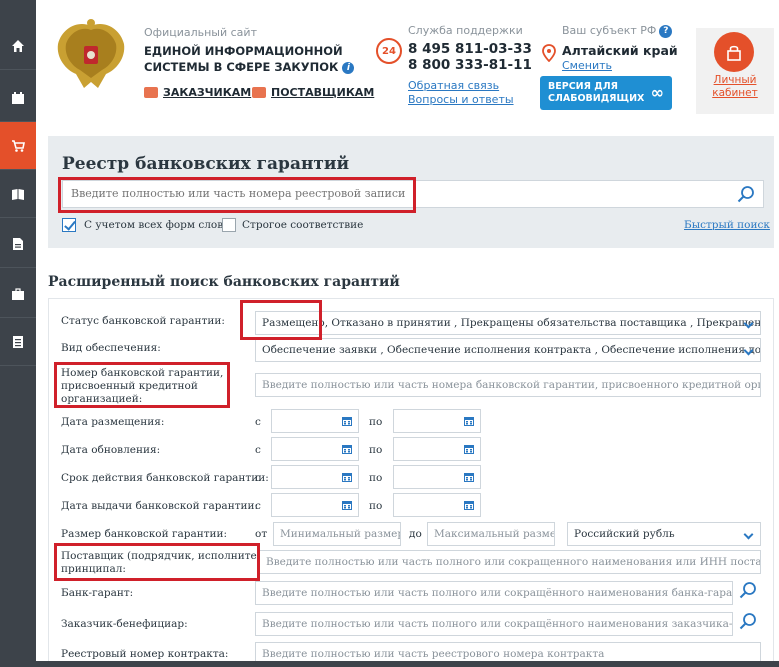  I want to click on briefcase-icon, so click(18, 294).